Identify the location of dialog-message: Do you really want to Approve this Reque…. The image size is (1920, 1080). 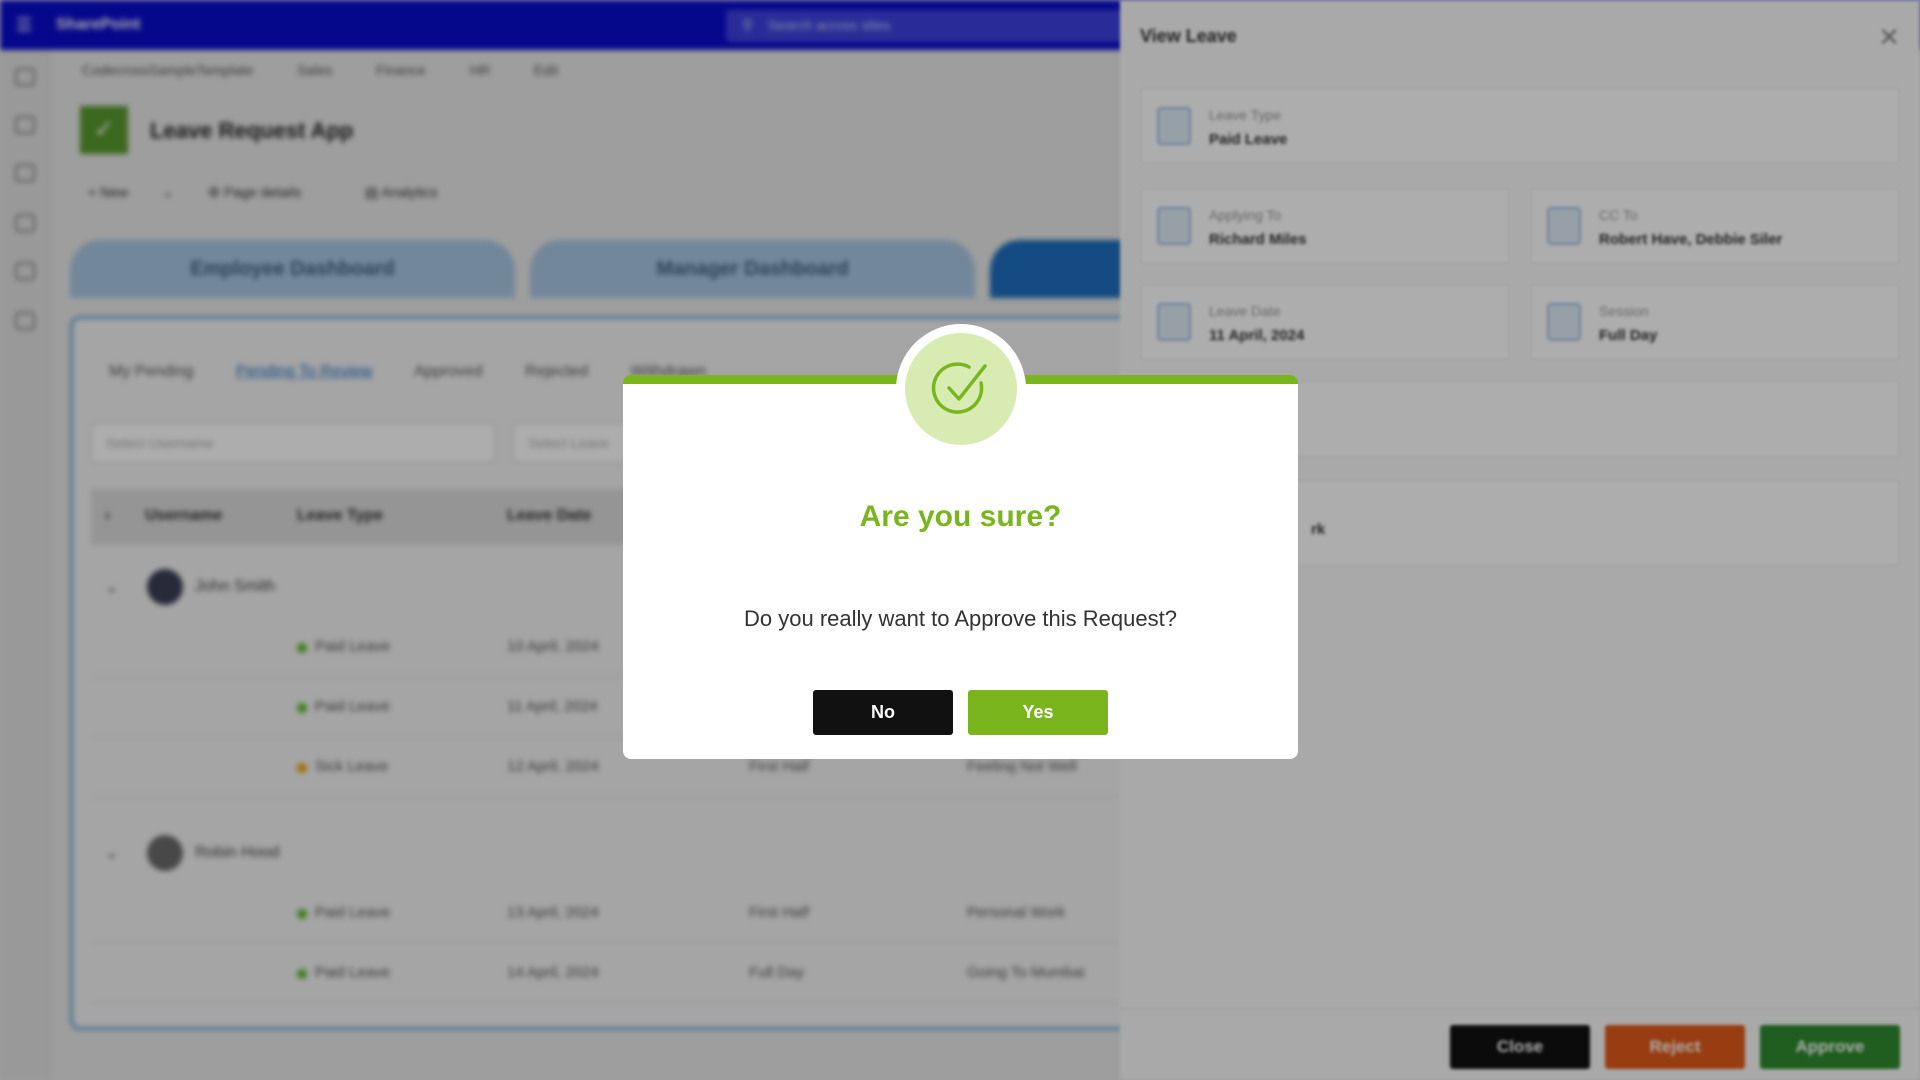
(960, 618).